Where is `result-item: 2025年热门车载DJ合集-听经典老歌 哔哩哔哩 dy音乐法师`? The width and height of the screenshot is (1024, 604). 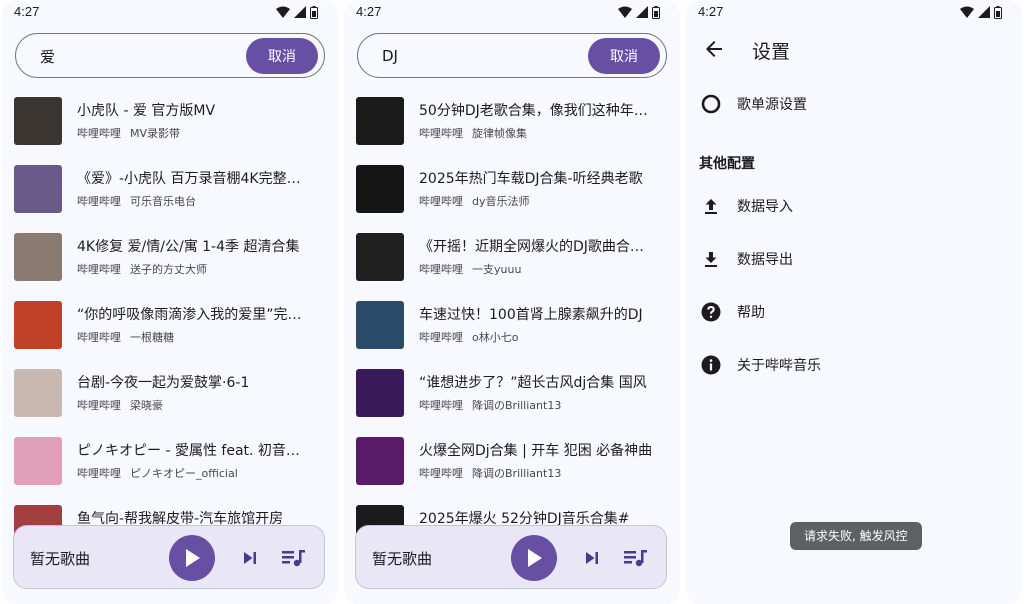 result-item: 2025年热门车载DJ合集-听经典老歌 哔哩哔哩 dy音乐法师 is located at coordinates (512, 190).